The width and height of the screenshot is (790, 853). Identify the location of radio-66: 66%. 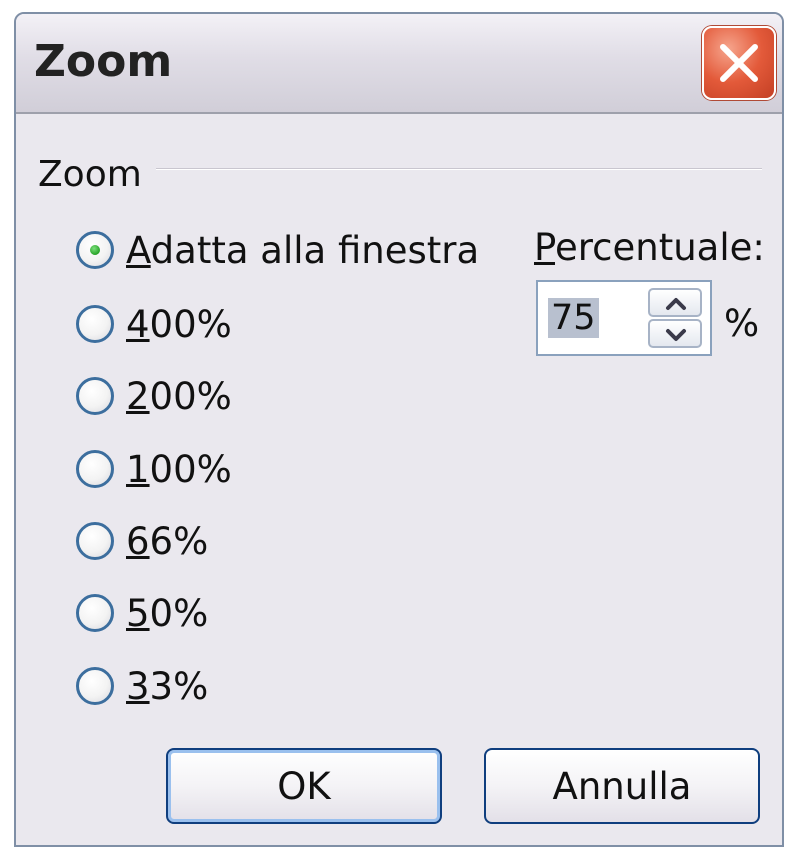
(142, 541).